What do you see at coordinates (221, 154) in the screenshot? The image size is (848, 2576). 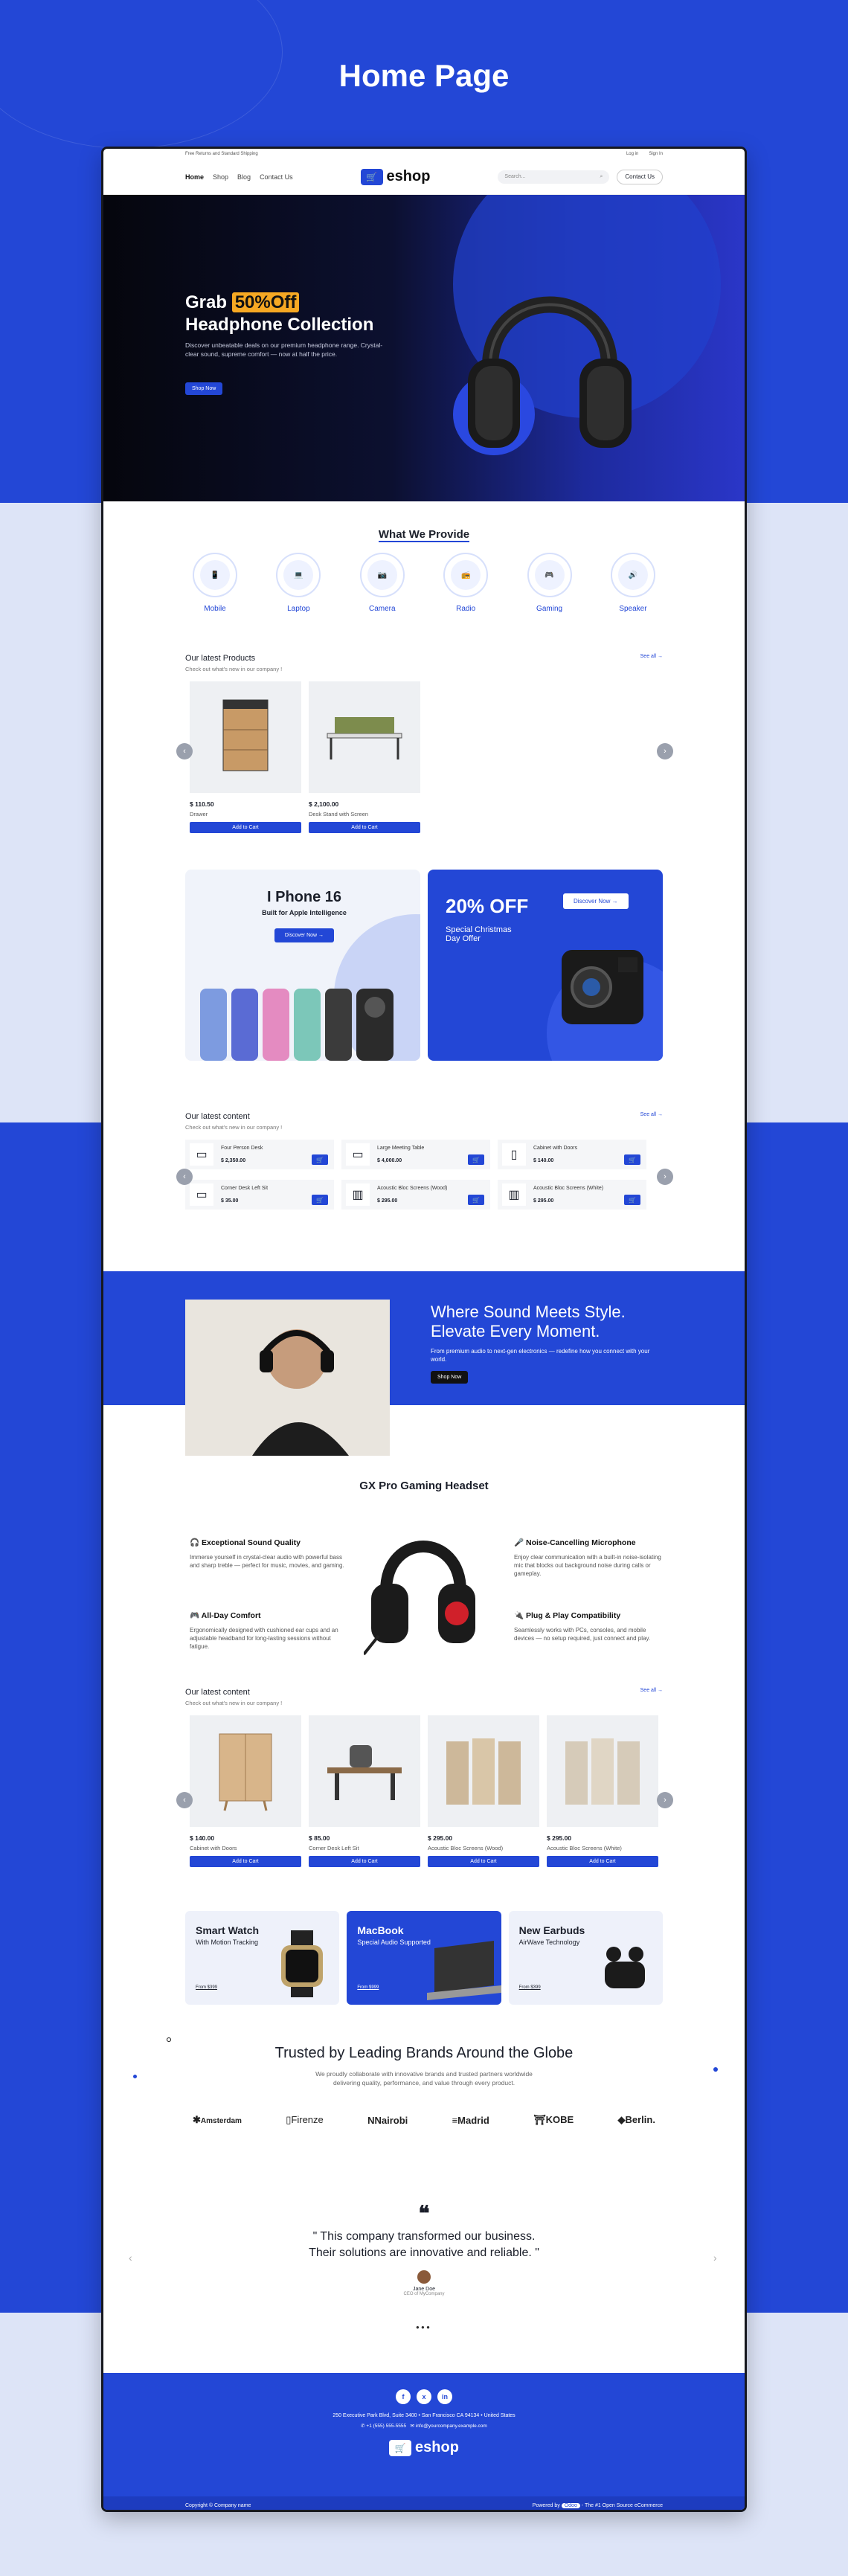 I see `shipping-notice: Free Returns and Standard Shipping` at bounding box center [221, 154].